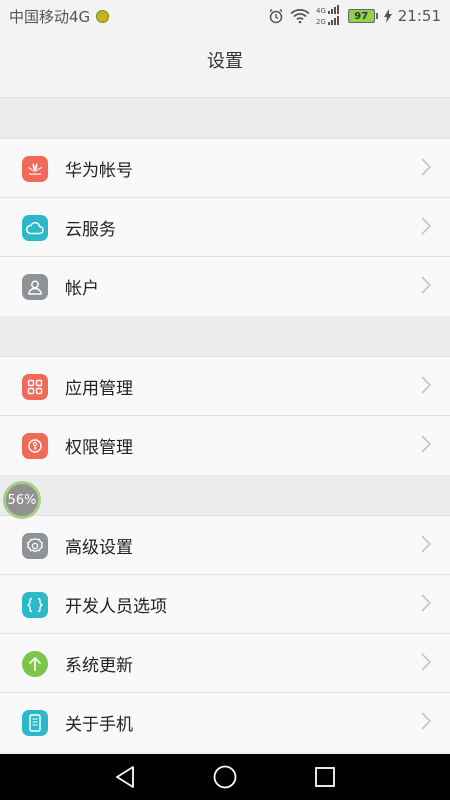 This screenshot has width=450, height=800. Describe the element at coordinates (329, 16) in the screenshot. I see `cellular-signal-icon: 4G 2G` at that location.